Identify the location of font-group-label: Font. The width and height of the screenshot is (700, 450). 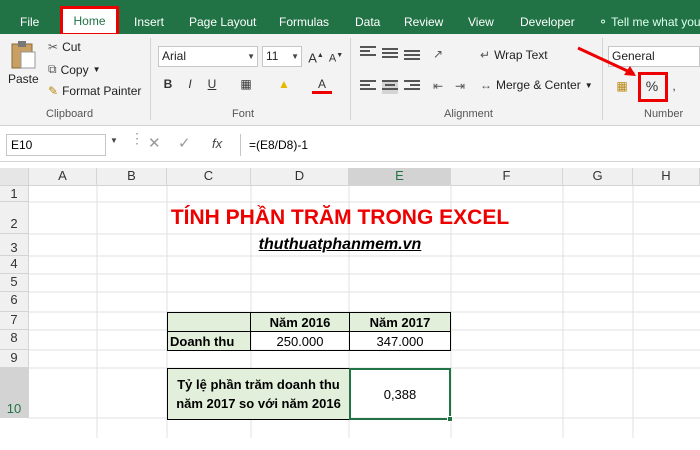
(243, 114).